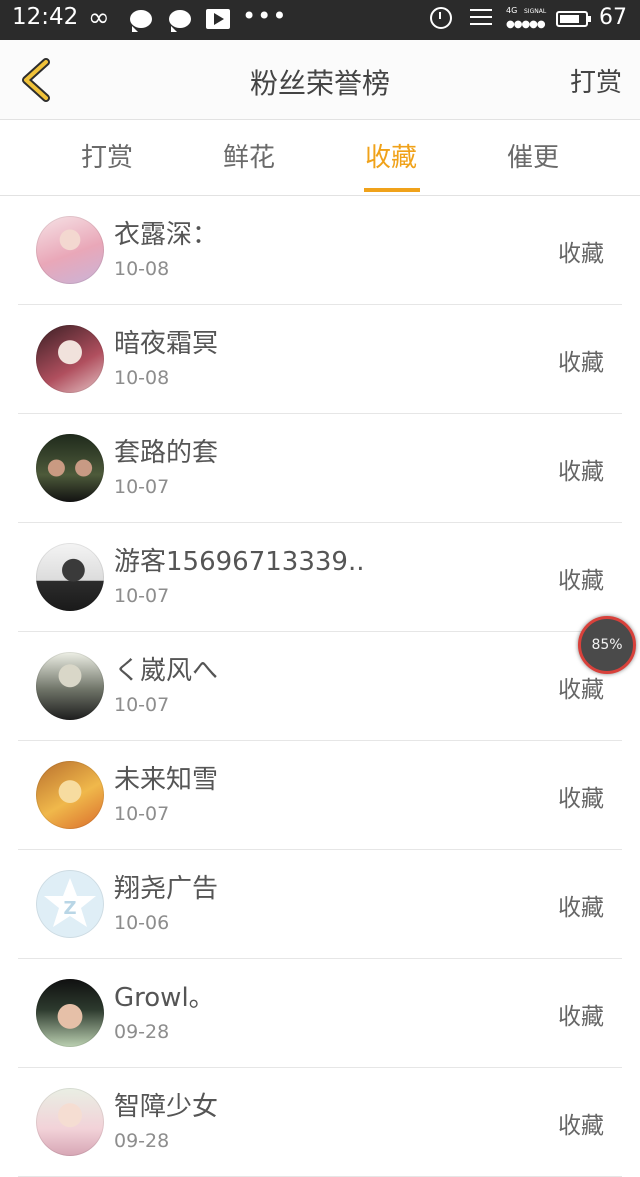 This screenshot has width=640, height=1177. Describe the element at coordinates (166, 235) in the screenshot. I see `username: 衣露深：` at that location.